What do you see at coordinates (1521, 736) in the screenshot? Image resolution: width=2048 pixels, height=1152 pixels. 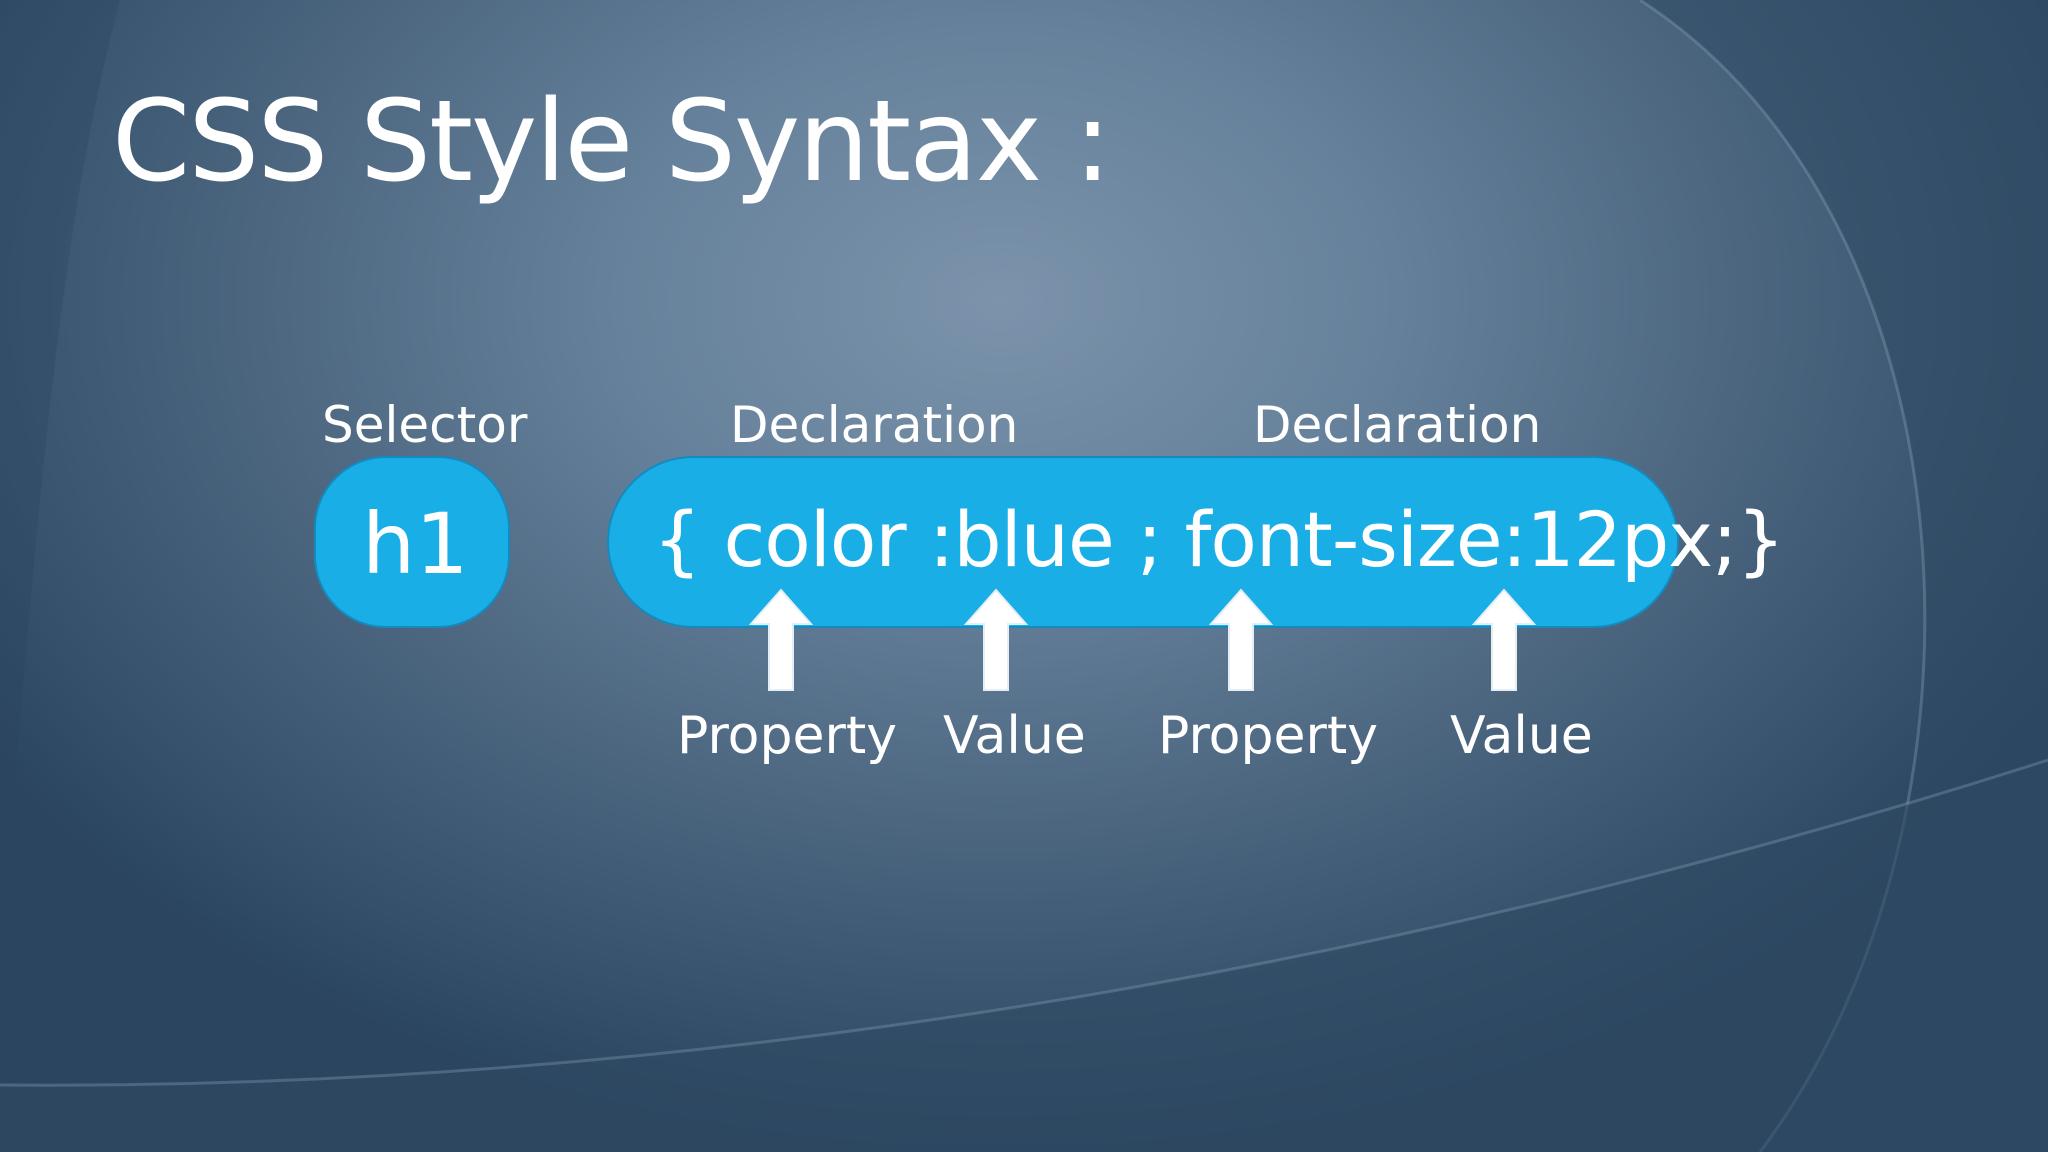 I see `value-label-2: Value` at bounding box center [1521, 736].